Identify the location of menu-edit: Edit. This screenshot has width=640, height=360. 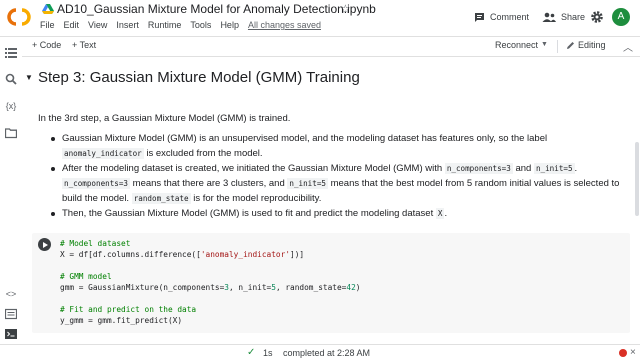
(72, 27).